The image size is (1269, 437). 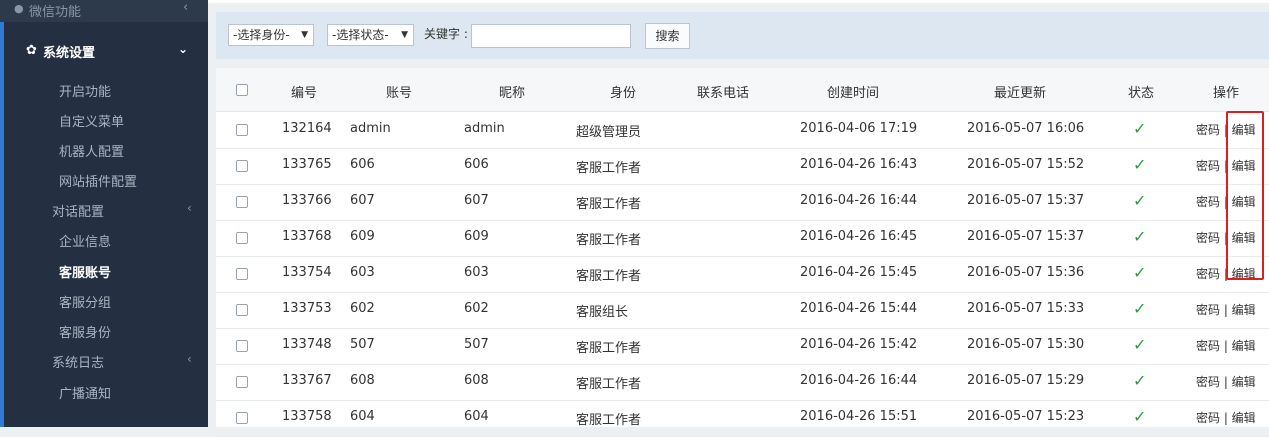 What do you see at coordinates (1026, 200) in the screenshot?
I see `cell-updated: 2016-05-07 15:37` at bounding box center [1026, 200].